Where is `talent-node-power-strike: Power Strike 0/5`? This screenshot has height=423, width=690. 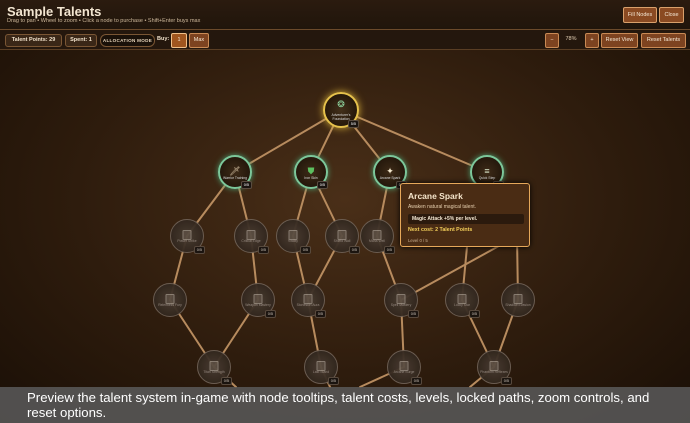
talent-node-power-strike: Power Strike 0/5 is located at coordinates (187, 236).